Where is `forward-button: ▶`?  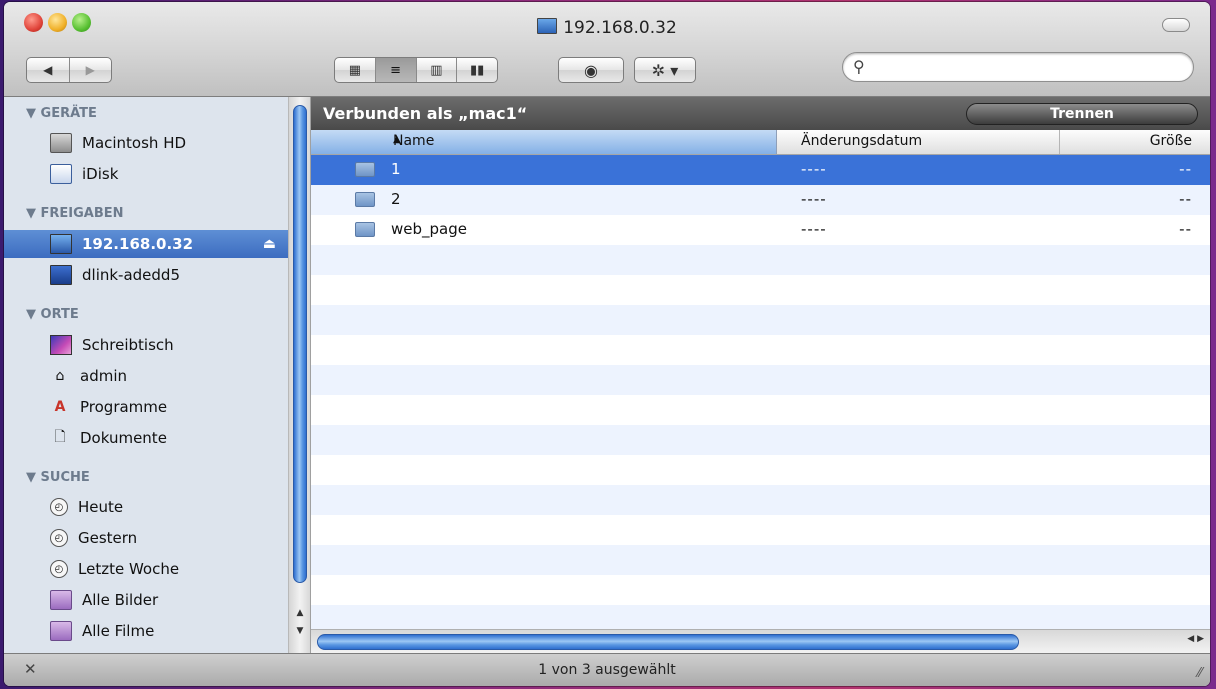 forward-button: ▶ is located at coordinates (90, 70).